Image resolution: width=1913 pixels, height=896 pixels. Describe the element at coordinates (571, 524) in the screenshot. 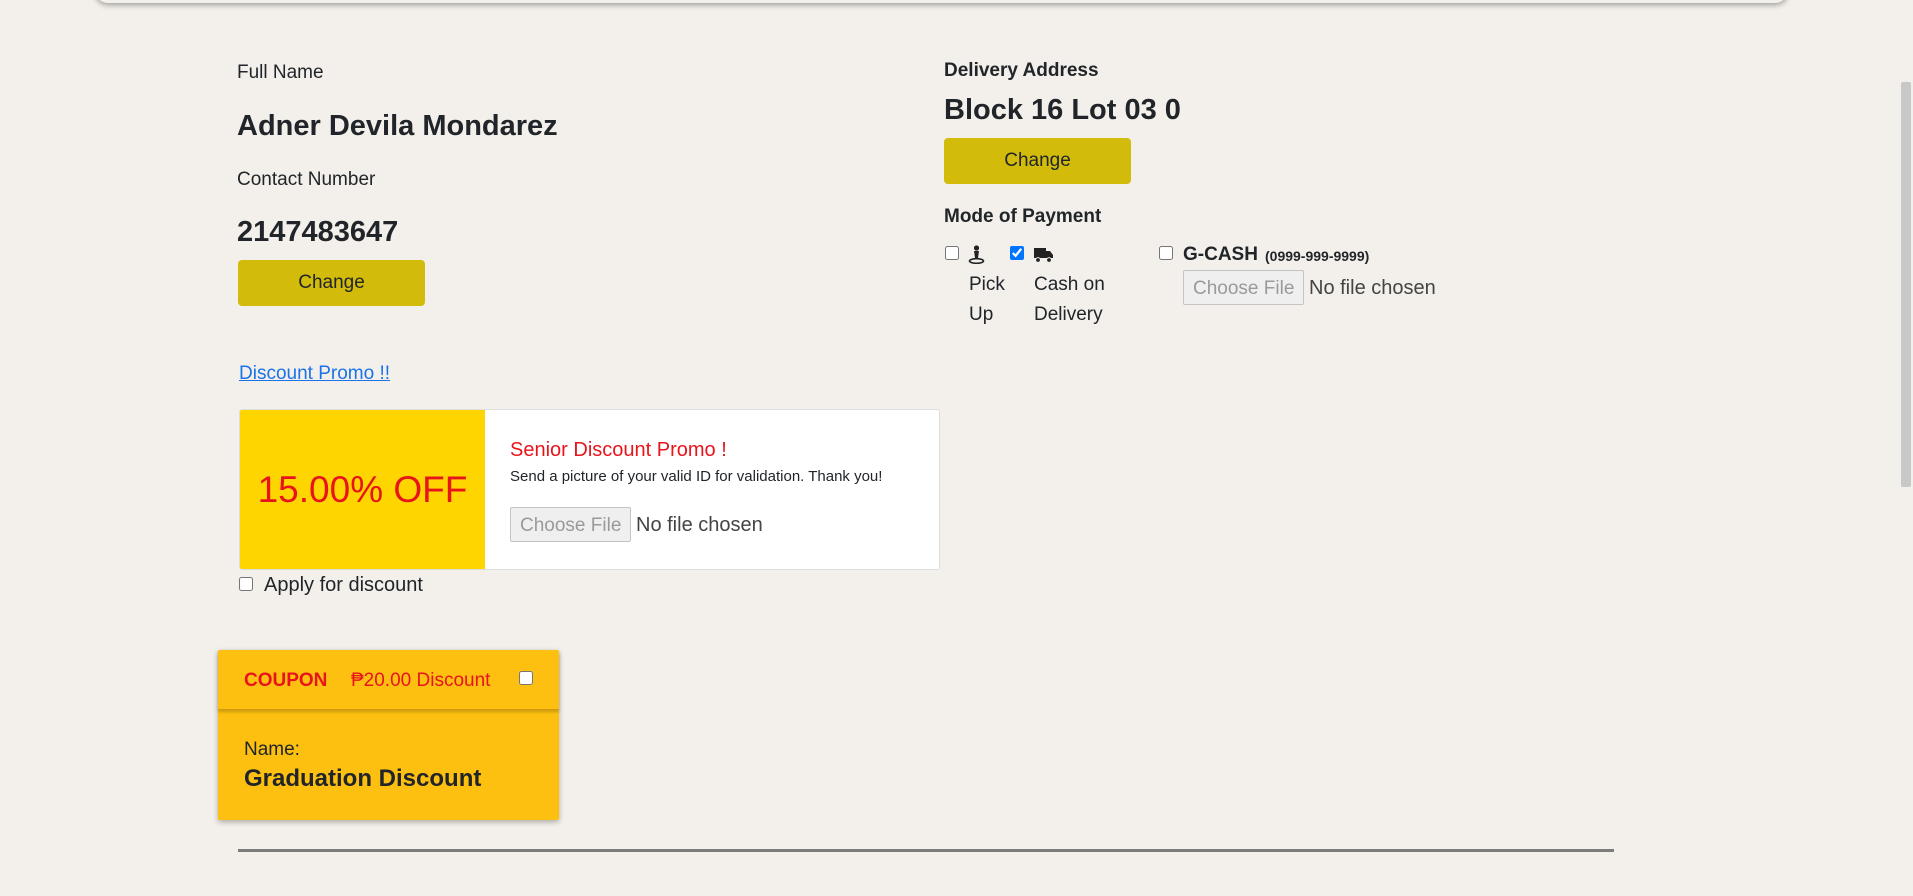

I see `promo-choose-file-button: Choose File` at that location.